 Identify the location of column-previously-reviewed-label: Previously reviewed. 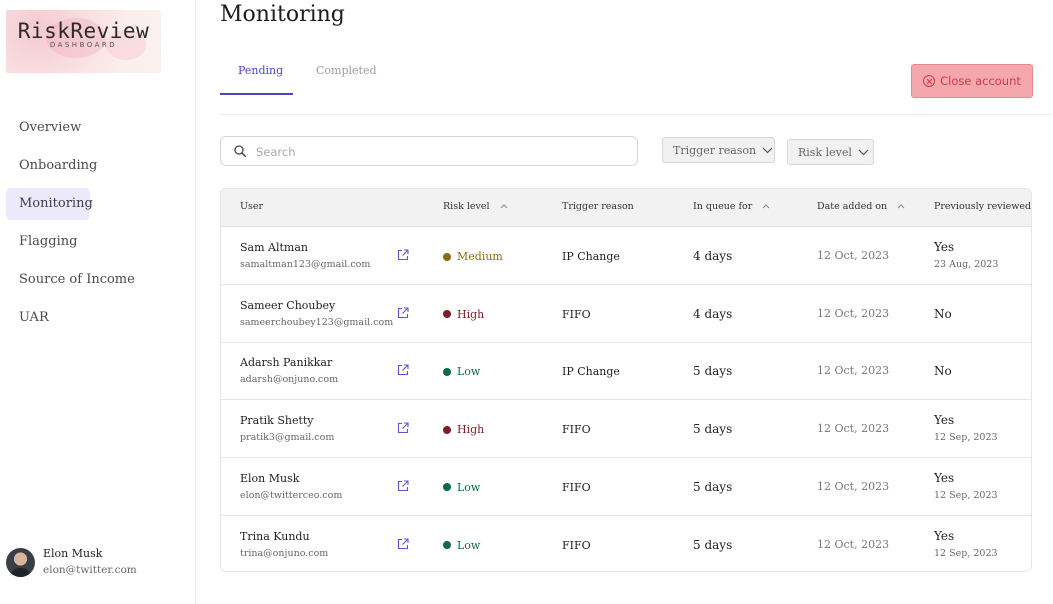
(983, 206).